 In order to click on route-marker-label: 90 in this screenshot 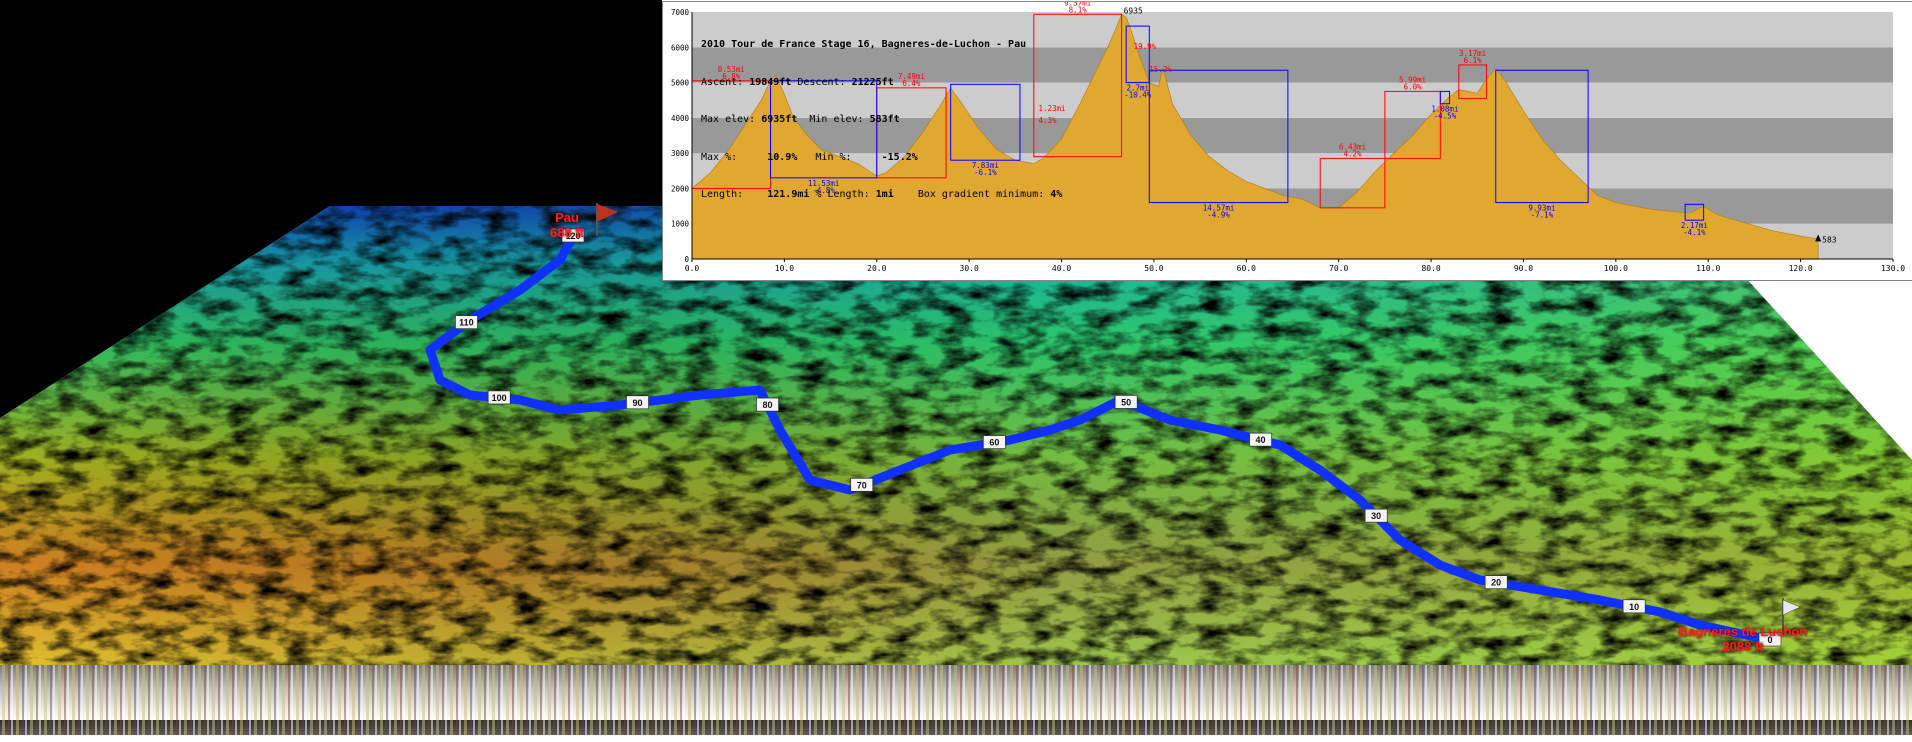, I will do `click(638, 403)`.